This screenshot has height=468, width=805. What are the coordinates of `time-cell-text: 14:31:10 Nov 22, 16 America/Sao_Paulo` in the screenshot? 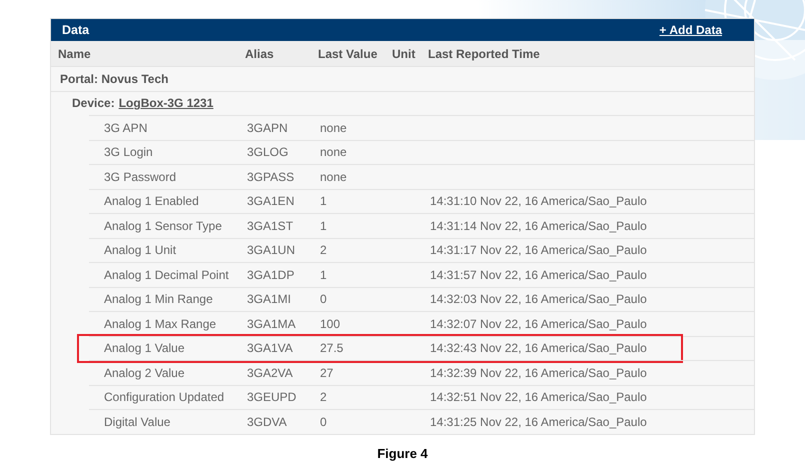 It's located at (538, 201).